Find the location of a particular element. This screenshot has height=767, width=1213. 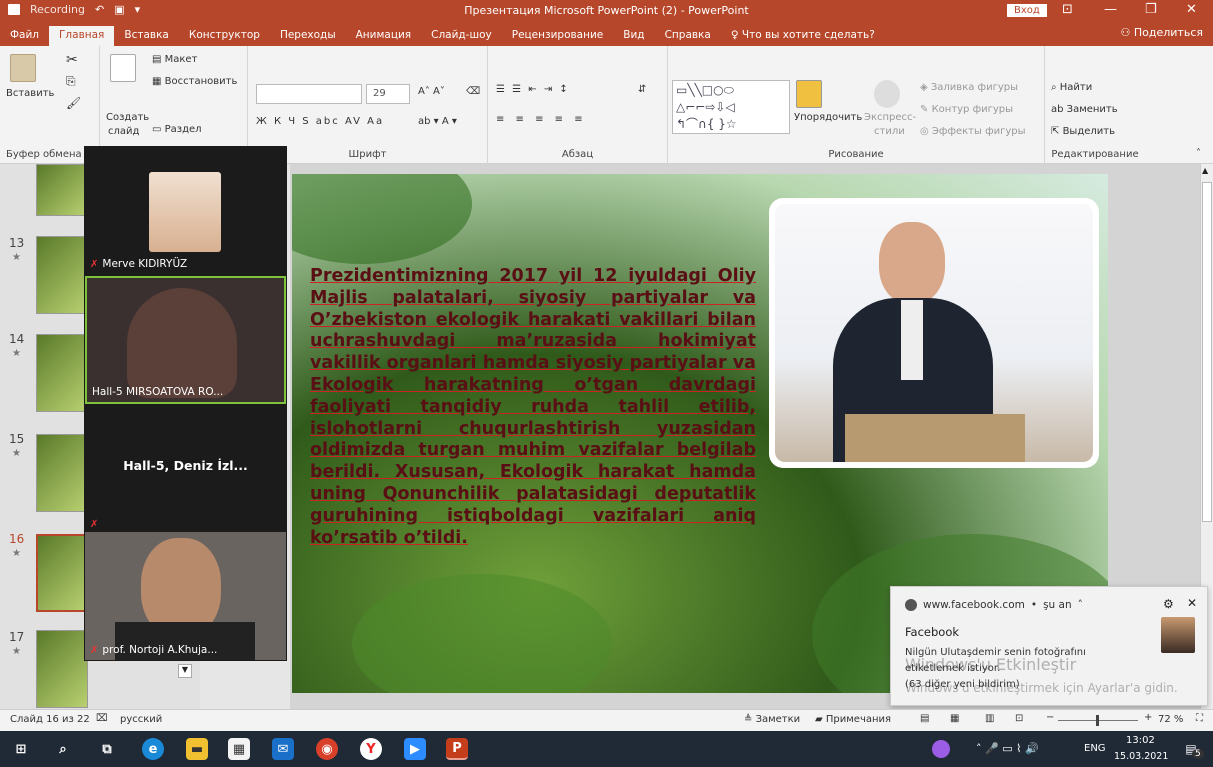

powerpoint-icon: P is located at coordinates (457, 749).